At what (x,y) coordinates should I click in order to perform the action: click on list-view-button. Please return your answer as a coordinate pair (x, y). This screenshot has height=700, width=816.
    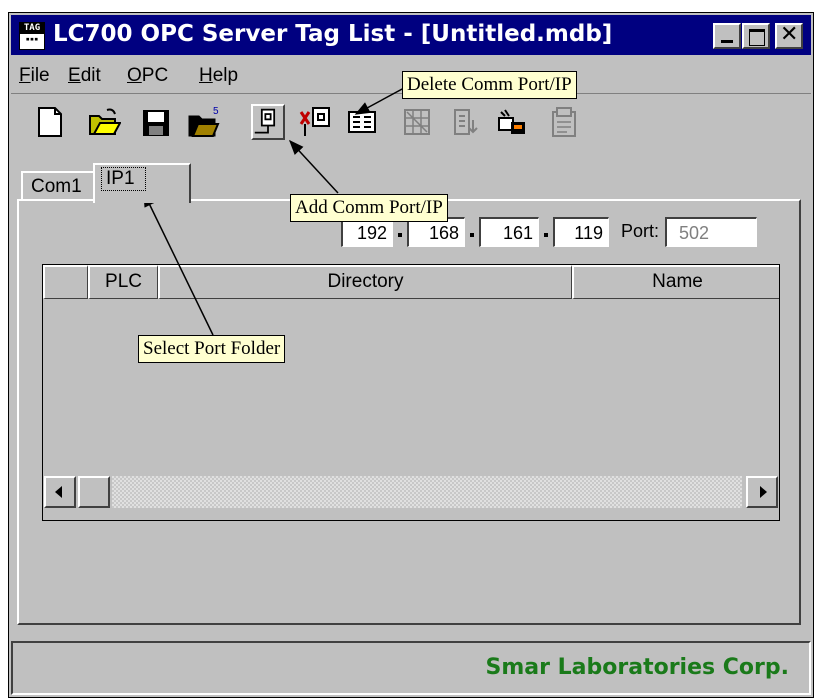
    Looking at the image, I should click on (362, 122).